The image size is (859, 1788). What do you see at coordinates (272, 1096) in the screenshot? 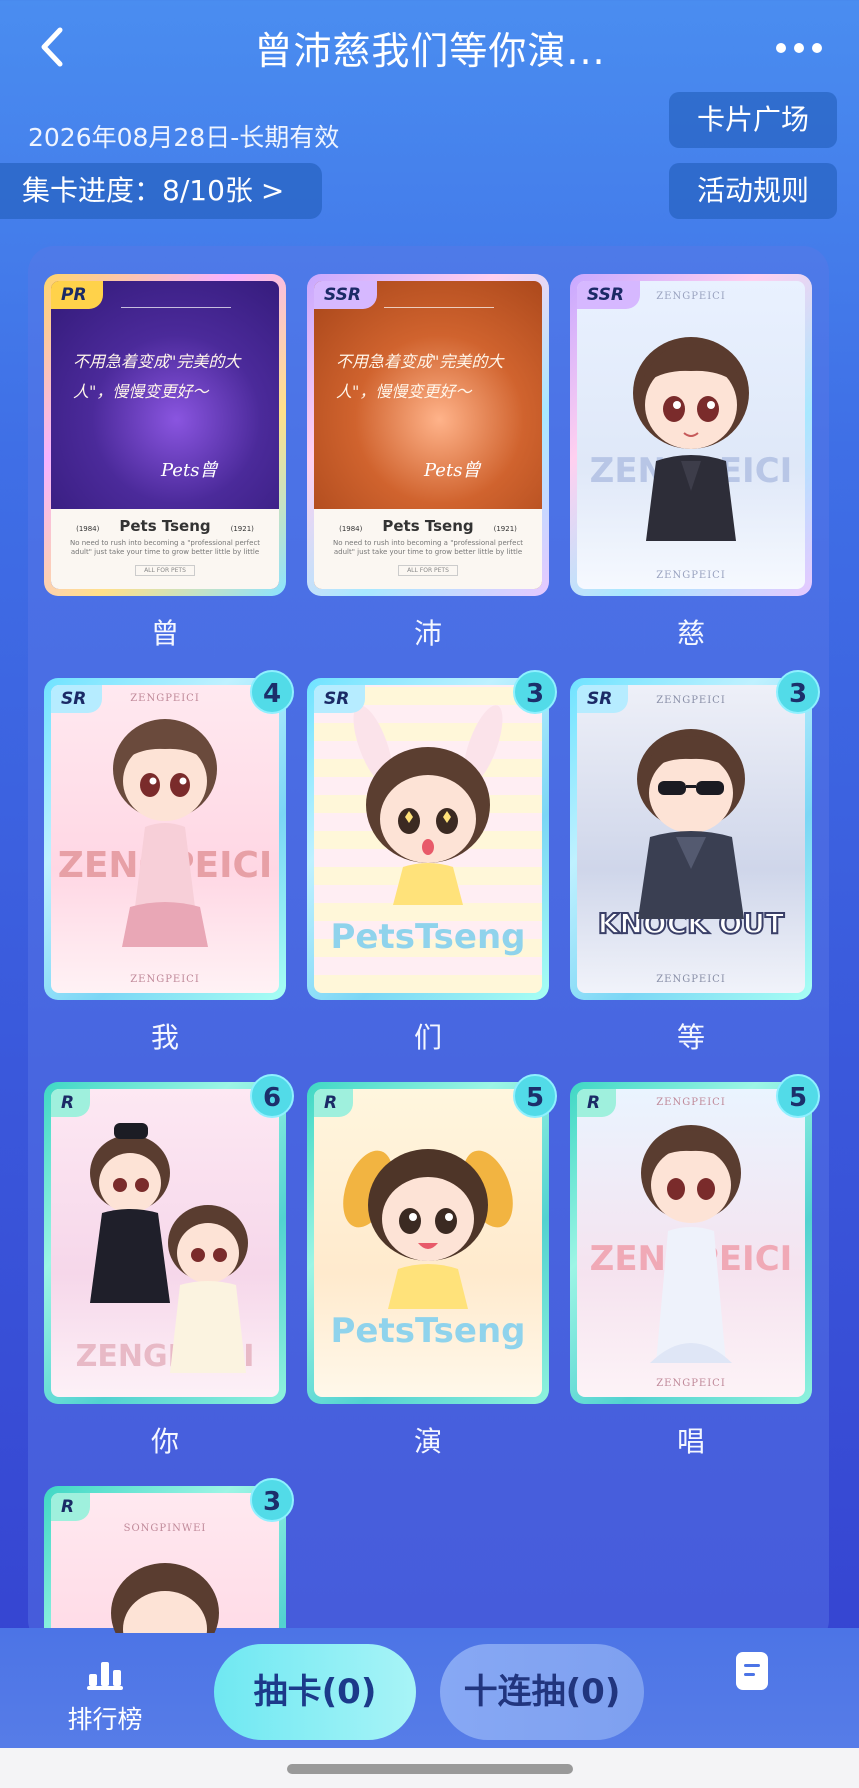
I see `card-count-badge: 6` at bounding box center [272, 1096].